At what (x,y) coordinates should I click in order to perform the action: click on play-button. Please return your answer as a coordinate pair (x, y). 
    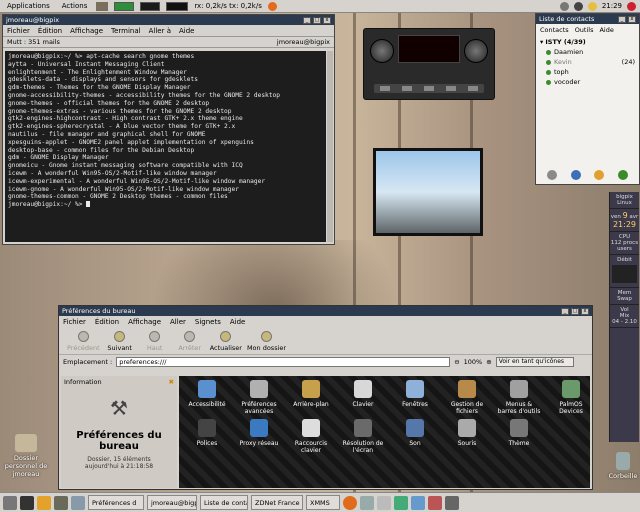
    Looking at the image, I should click on (407, 88).